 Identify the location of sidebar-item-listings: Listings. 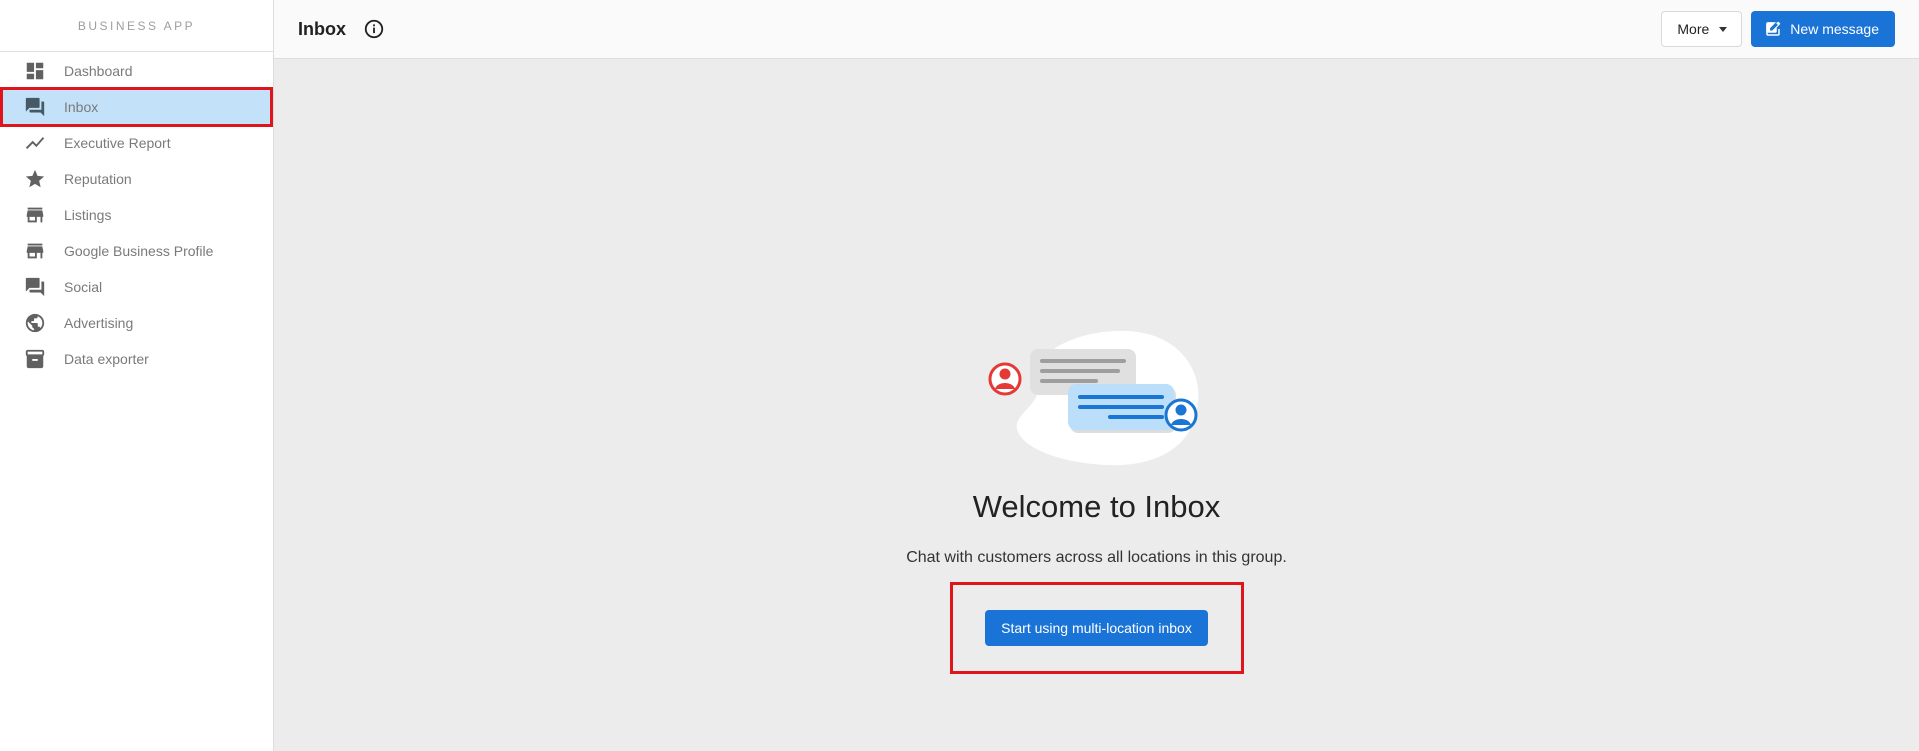
(136, 215).